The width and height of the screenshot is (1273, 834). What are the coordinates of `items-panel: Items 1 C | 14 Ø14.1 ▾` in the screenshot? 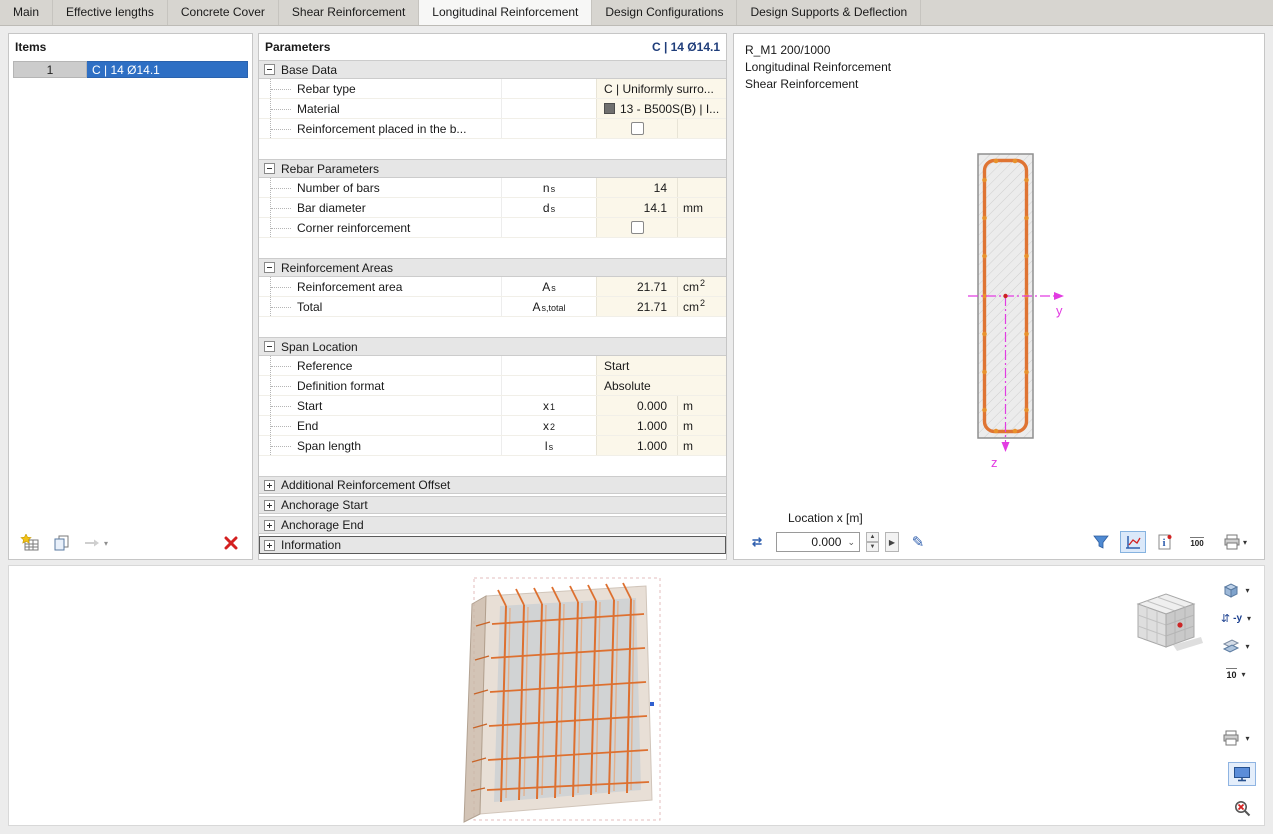 It's located at (130, 296).